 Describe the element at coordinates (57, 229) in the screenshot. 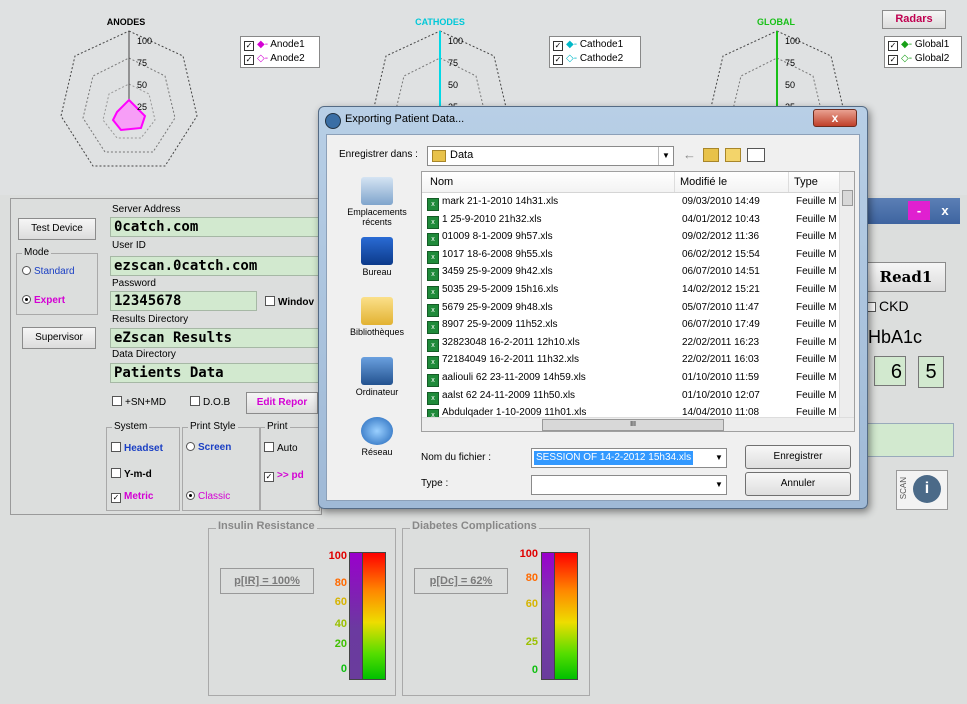

I see `test-device-button: Test Device` at that location.